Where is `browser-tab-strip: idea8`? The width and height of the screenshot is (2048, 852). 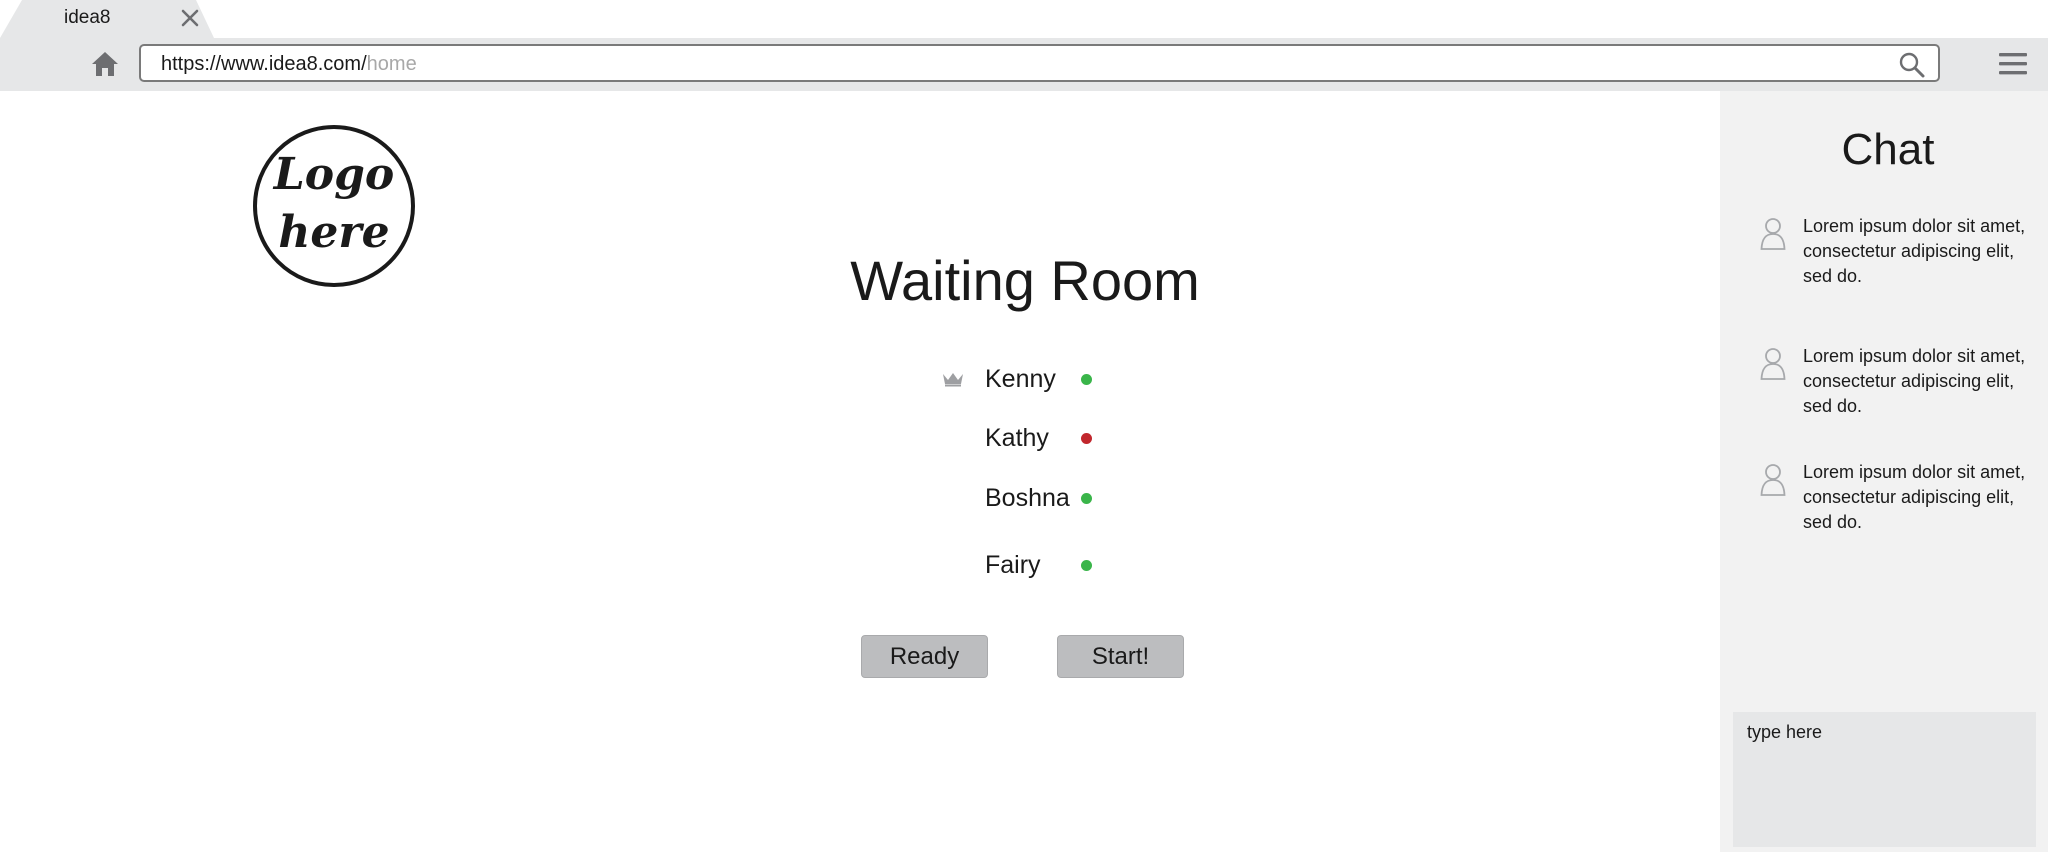 browser-tab-strip: idea8 is located at coordinates (1024, 19).